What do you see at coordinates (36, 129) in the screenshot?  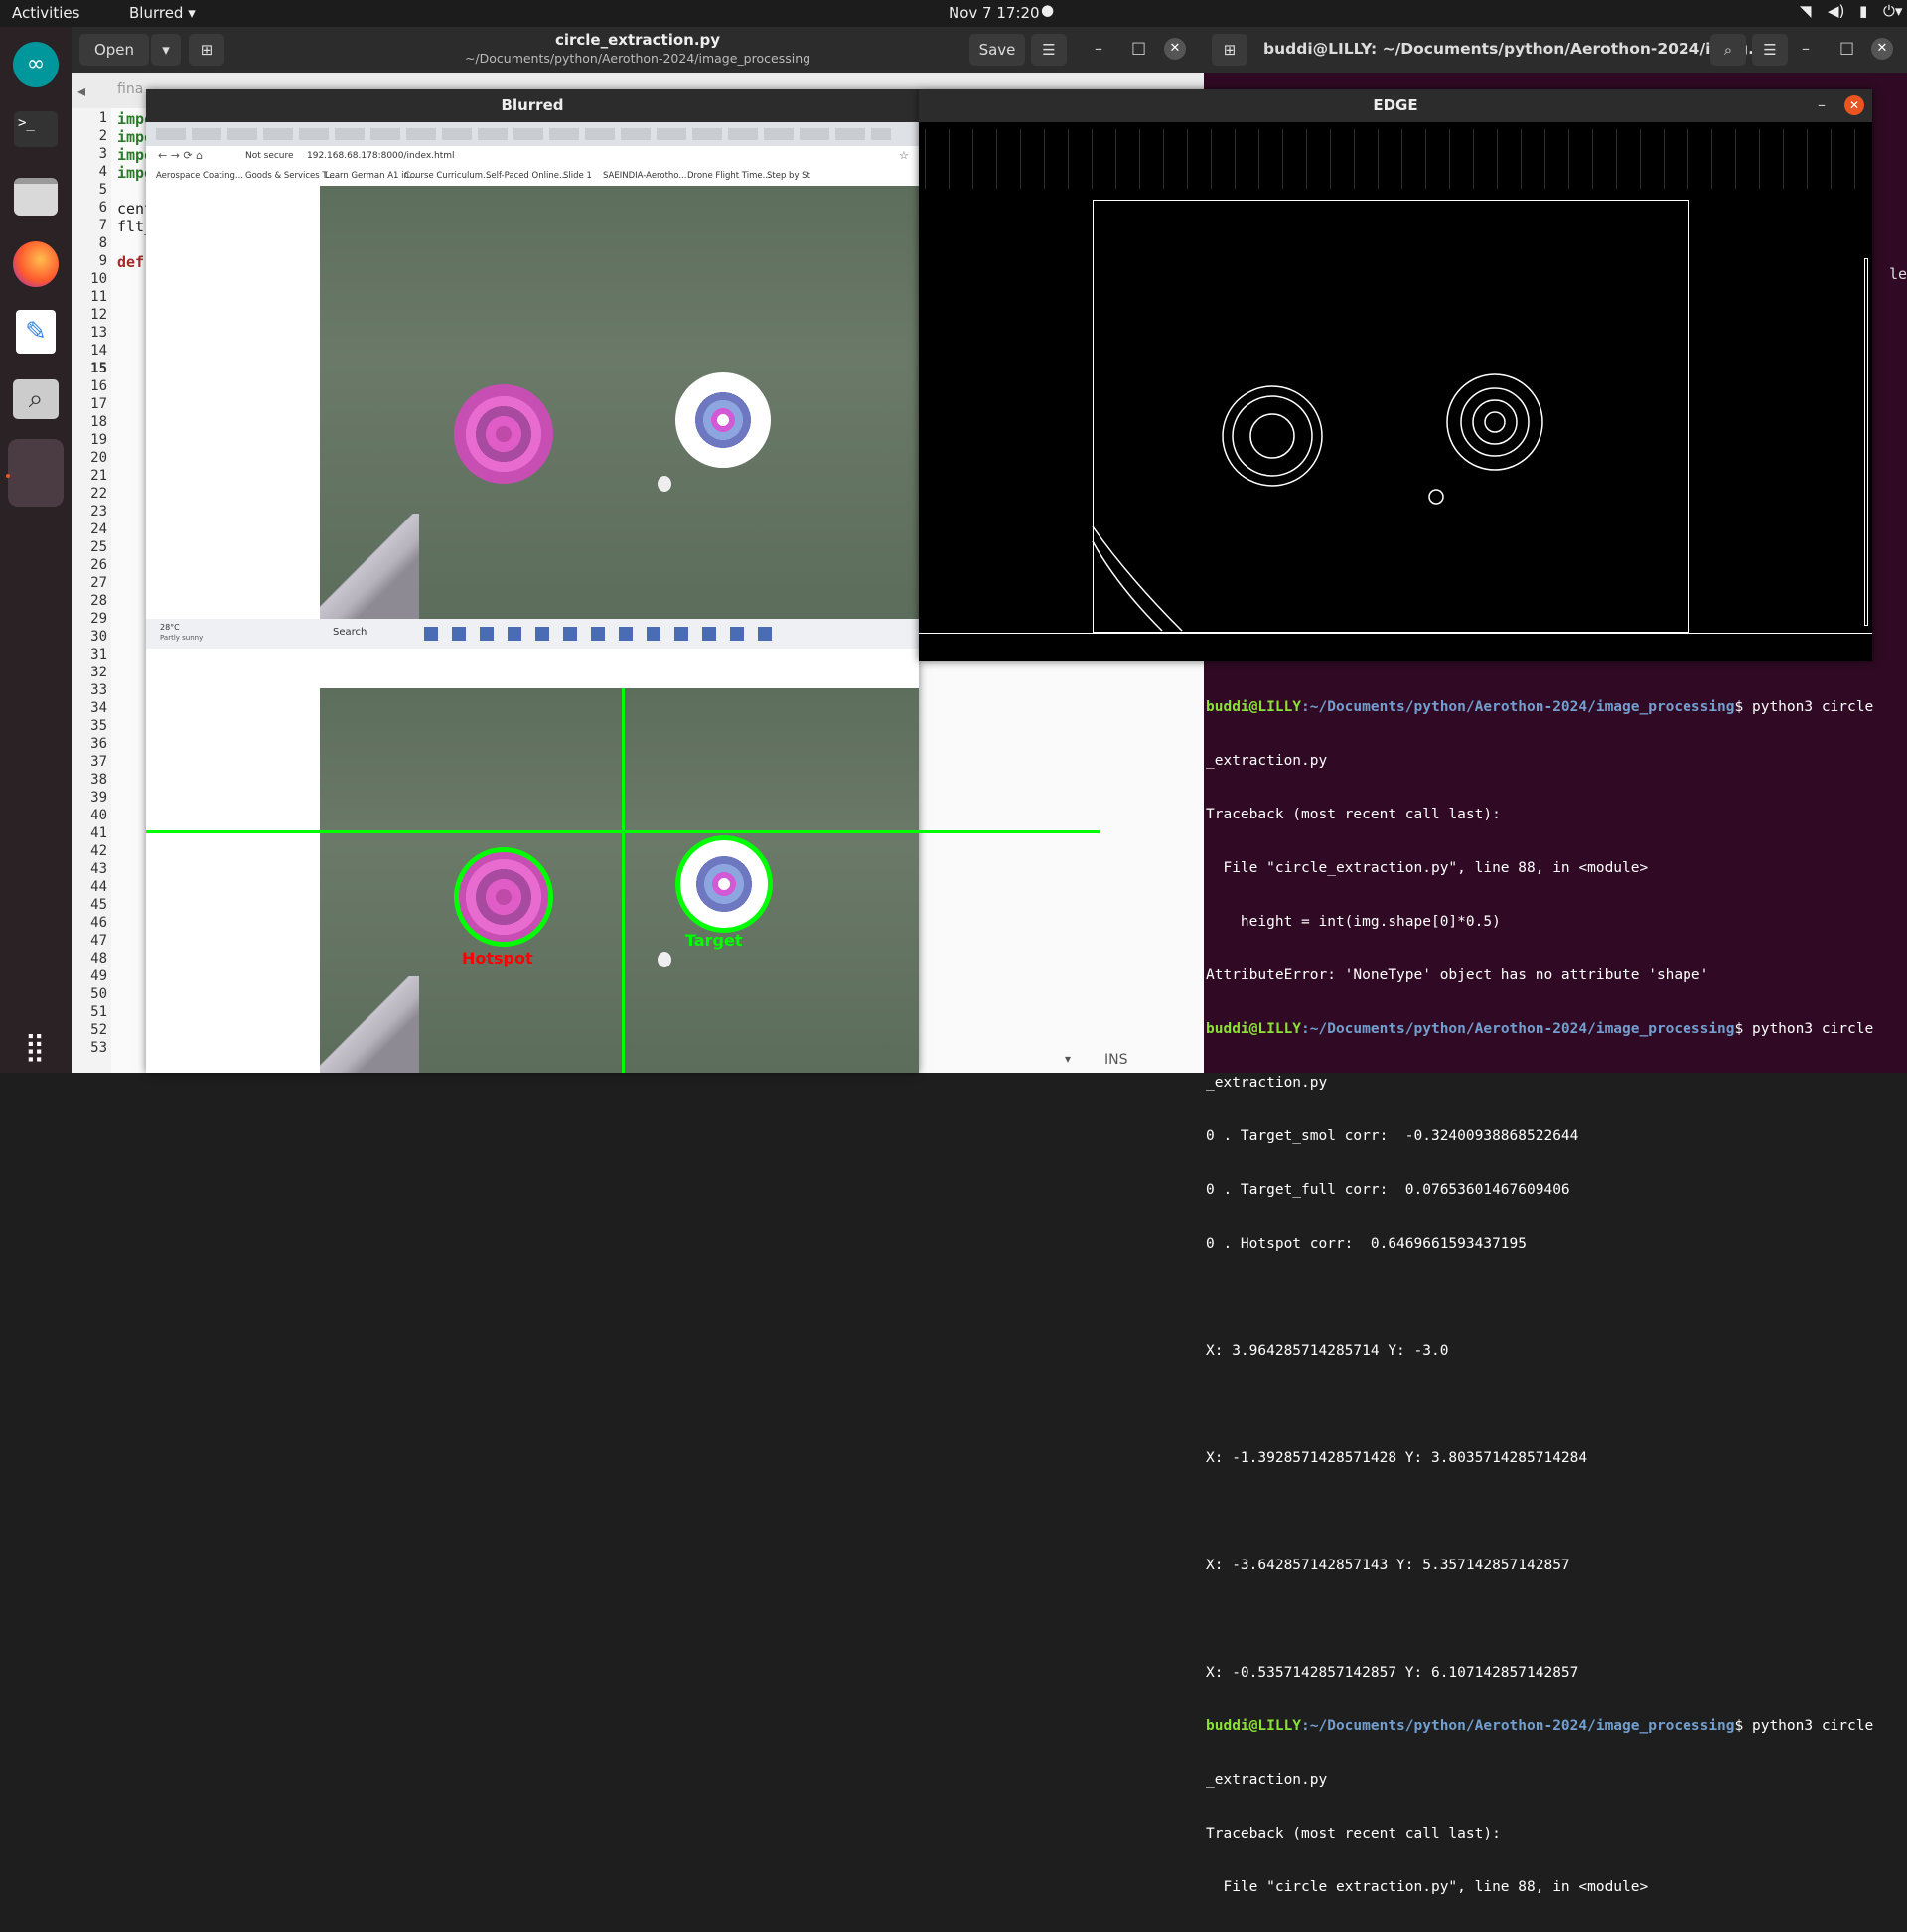 I see `terminal-app-icon: >_` at bounding box center [36, 129].